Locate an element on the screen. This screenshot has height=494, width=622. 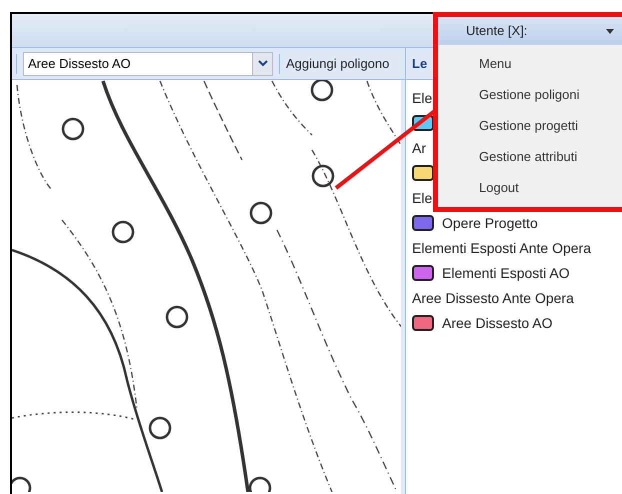
legend-group-label: Ar is located at coordinates (419, 148).